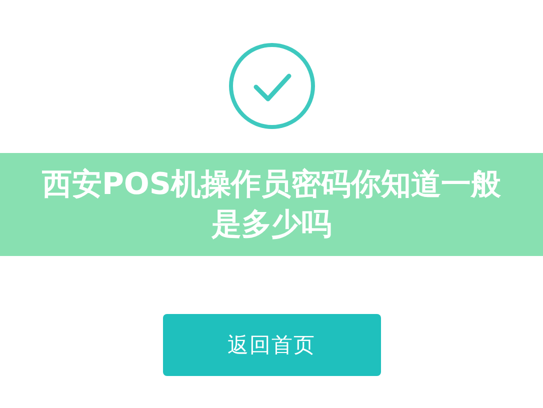  Describe the element at coordinates (272, 86) in the screenshot. I see `success-check-icon` at that location.